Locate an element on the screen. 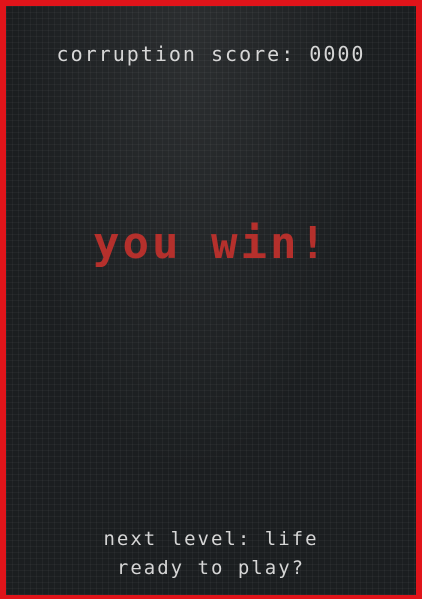 The height and width of the screenshot is (599, 422). ready-to-play-prompt: ready to play? is located at coordinates (211, 568).